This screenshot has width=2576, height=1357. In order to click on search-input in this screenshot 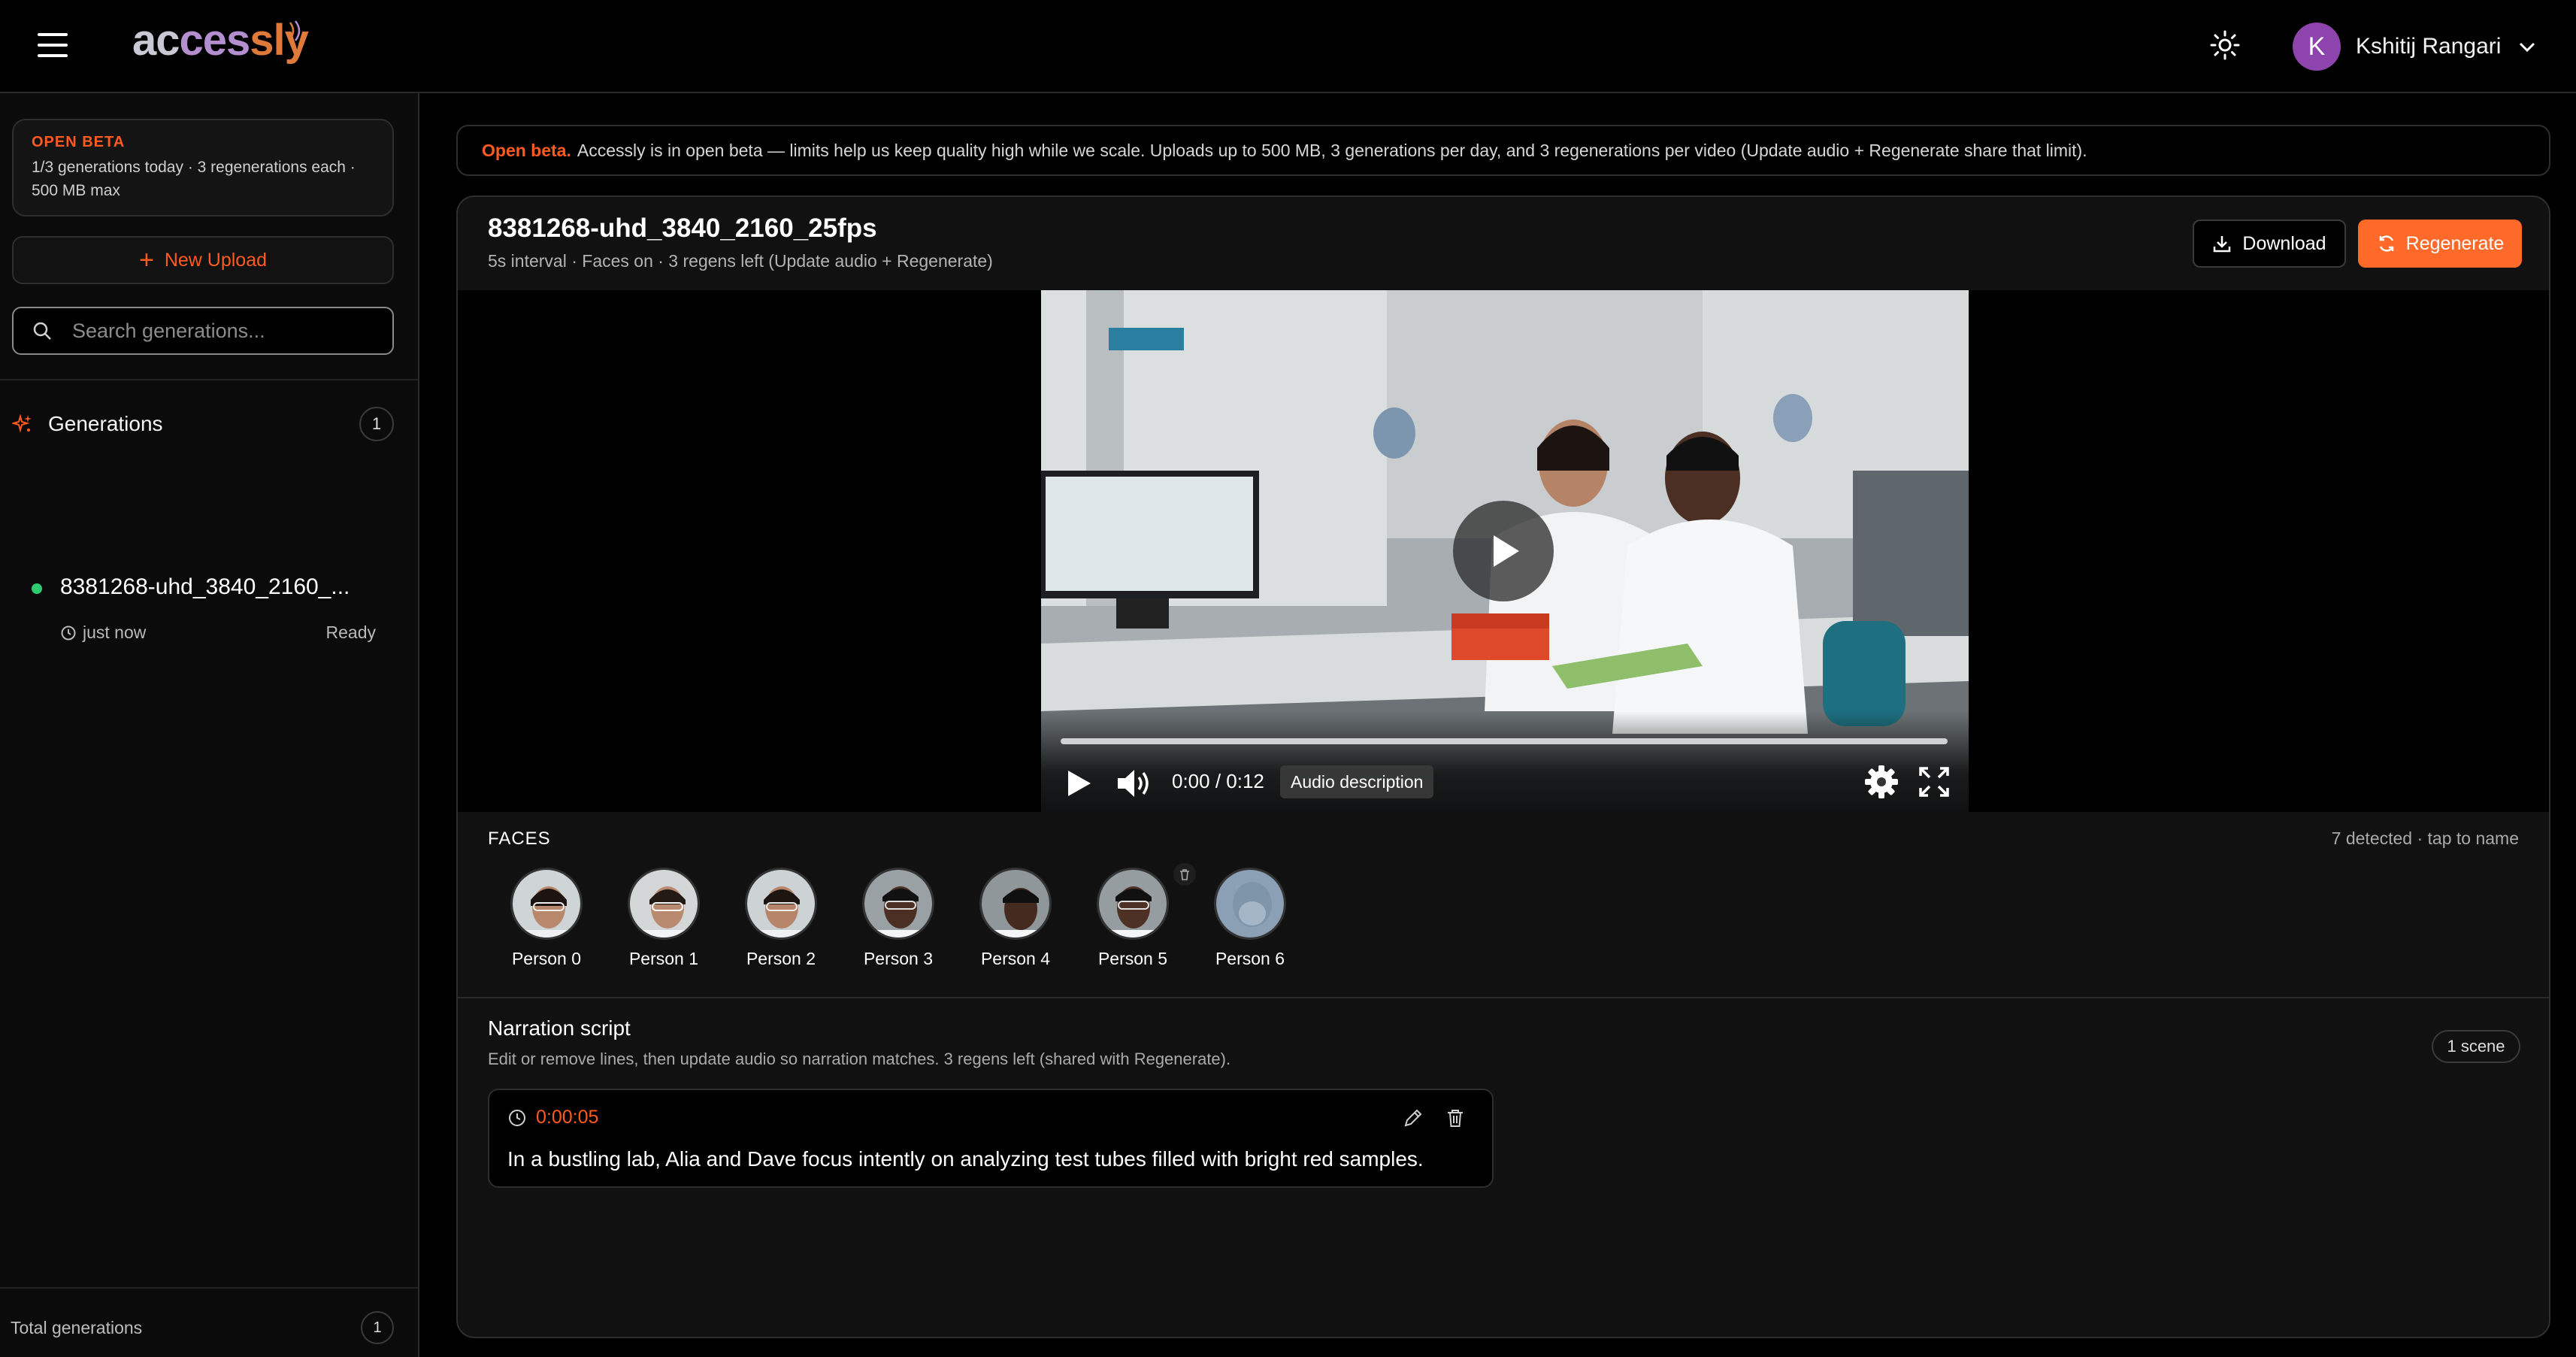, I will do `click(228, 331)`.